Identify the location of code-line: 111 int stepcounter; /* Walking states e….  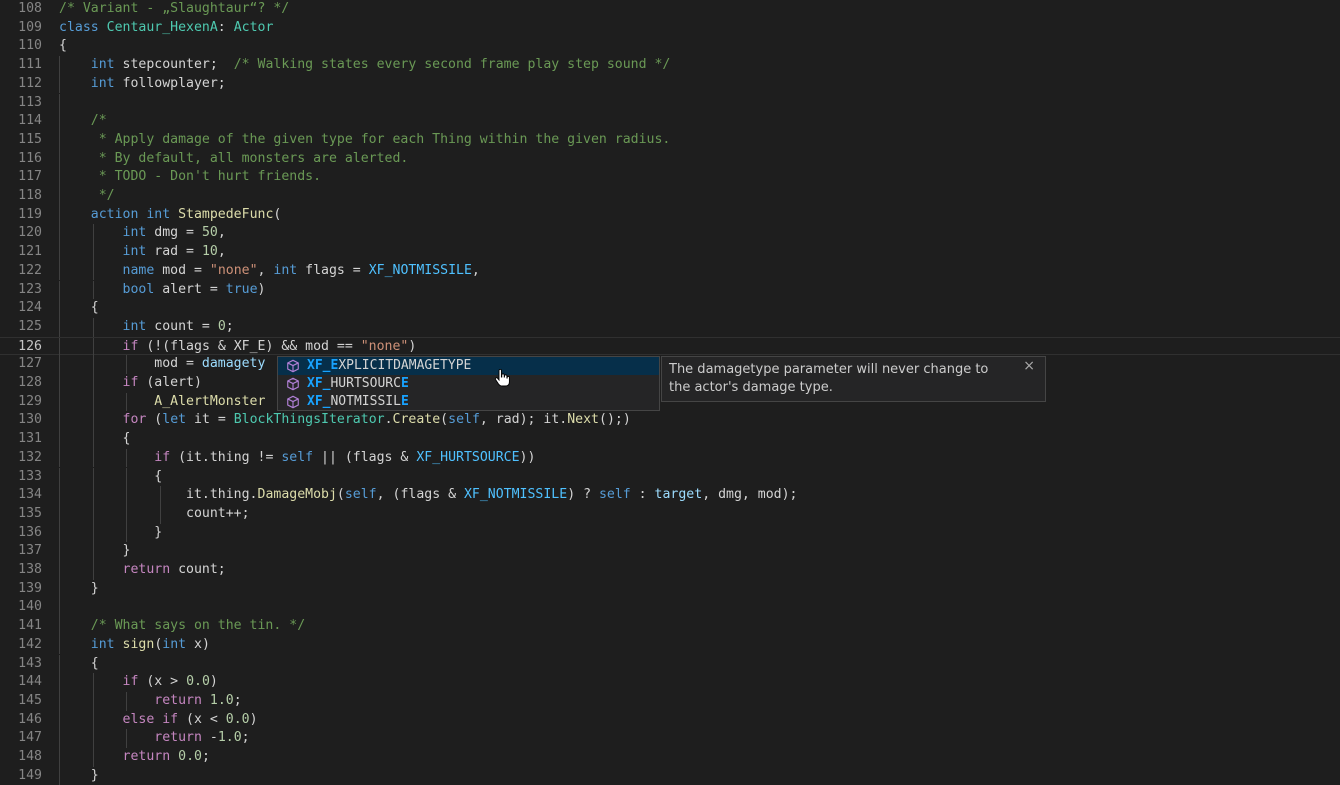
(670, 65).